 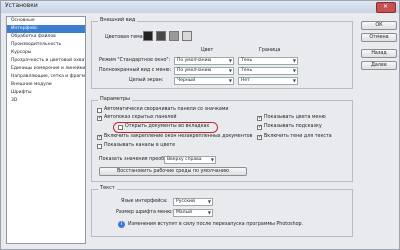 What do you see at coordinates (173, 171) in the screenshot?
I see `reset-workspaces-button: Восстановить рабочие среды по умолчанию` at bounding box center [173, 171].